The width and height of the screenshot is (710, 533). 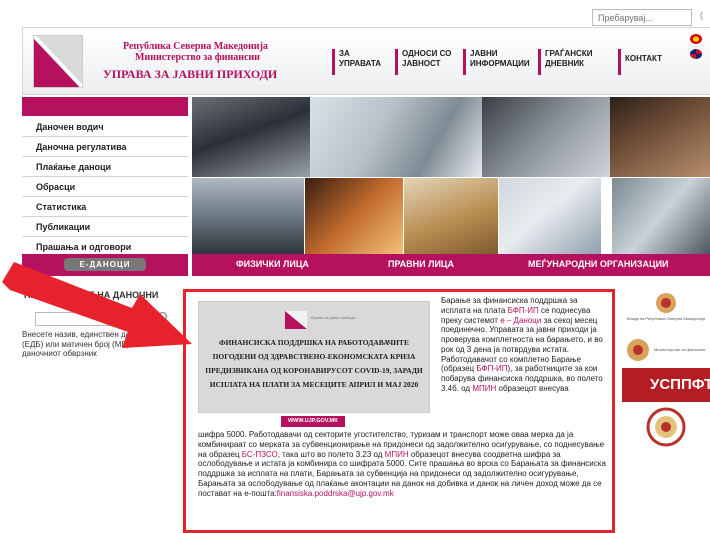 What do you see at coordinates (496, 62) in the screenshot?
I see `topnav-public-info: ЈАВНИ ИНФОРМАЦИИ` at bounding box center [496, 62].